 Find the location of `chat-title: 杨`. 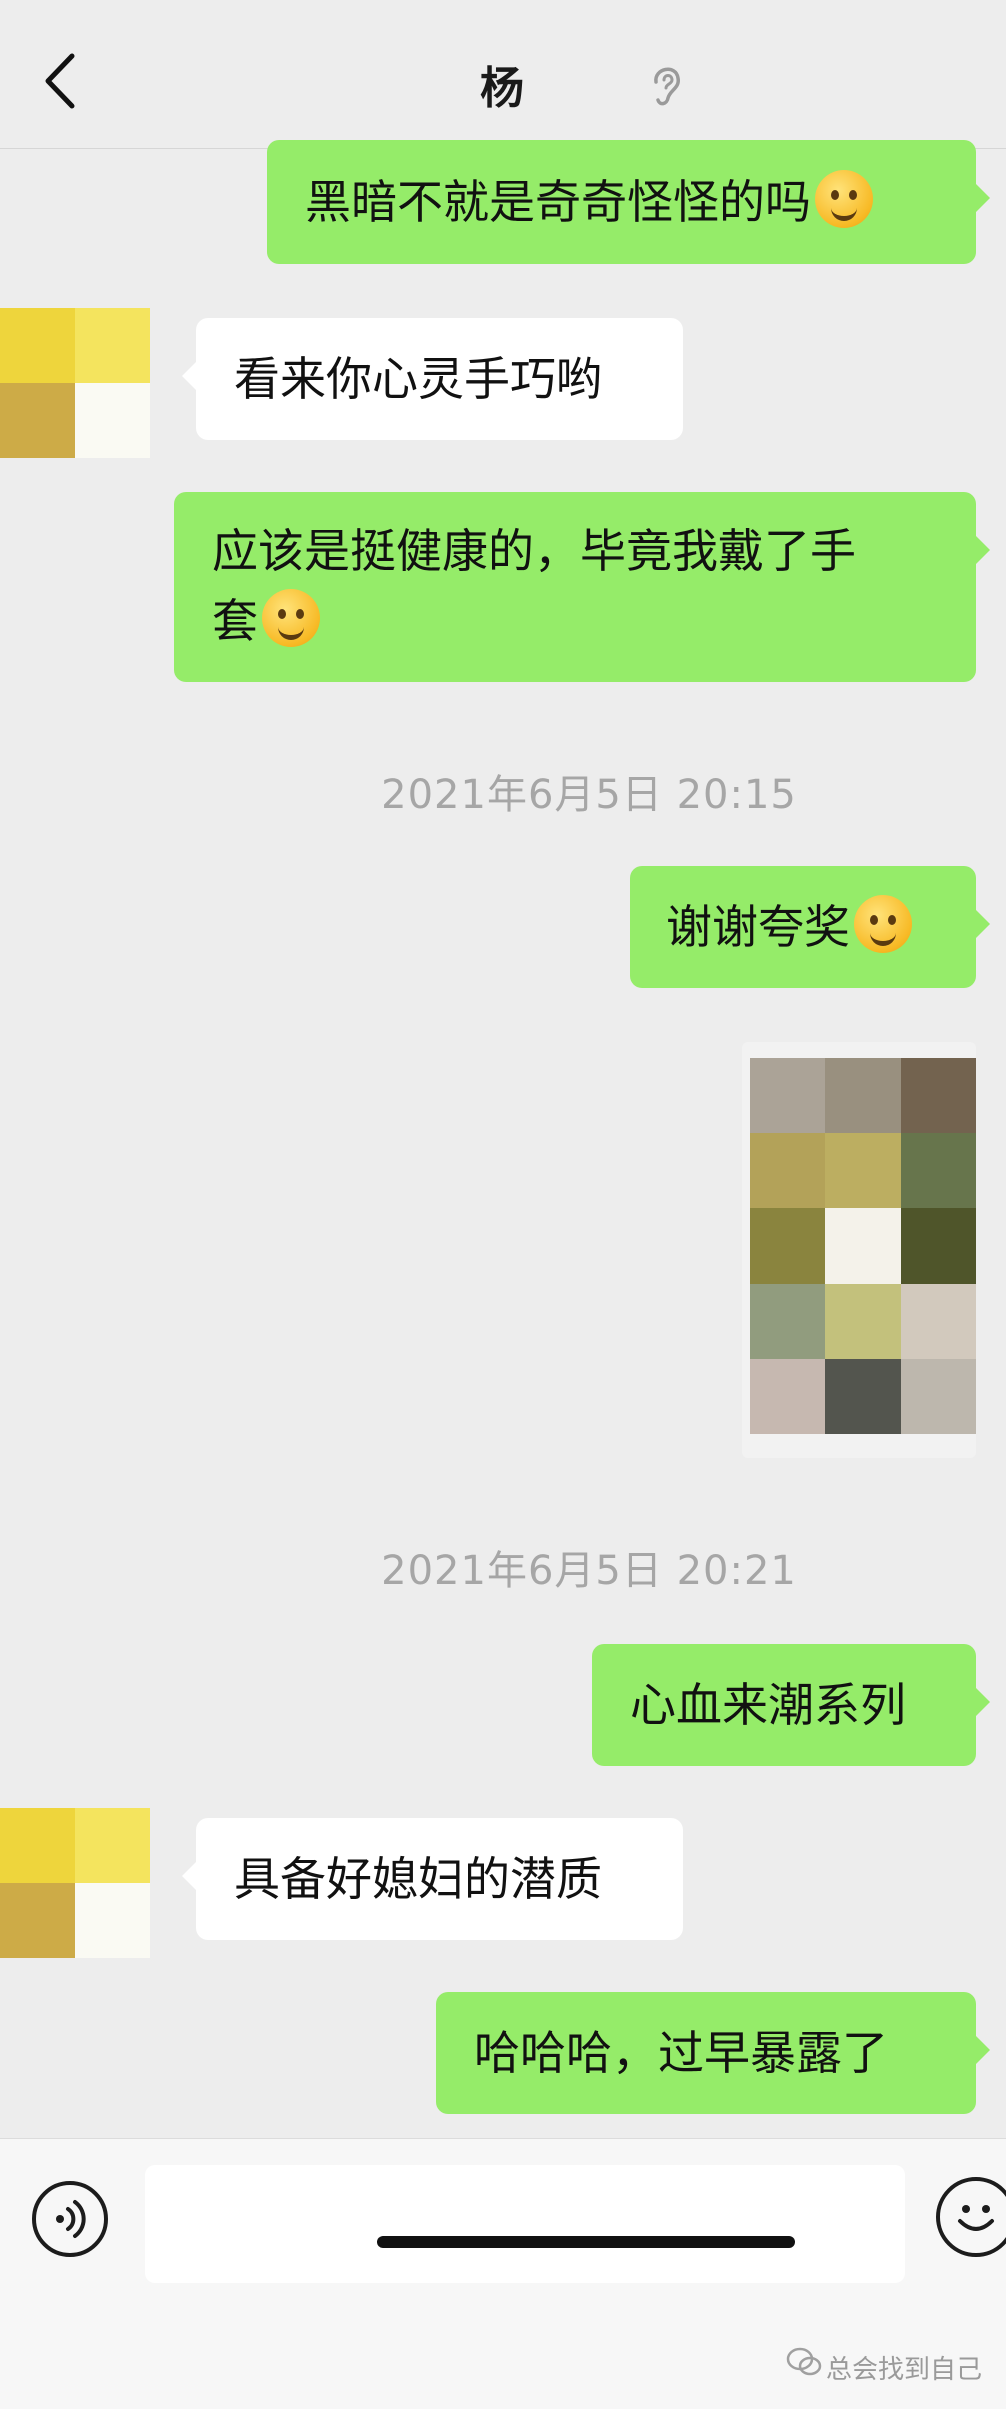

chat-title: 杨 is located at coordinates (503, 88).